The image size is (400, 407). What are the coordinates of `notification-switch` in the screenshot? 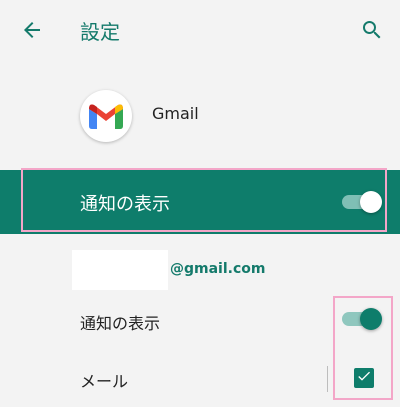 It's located at (362, 319).